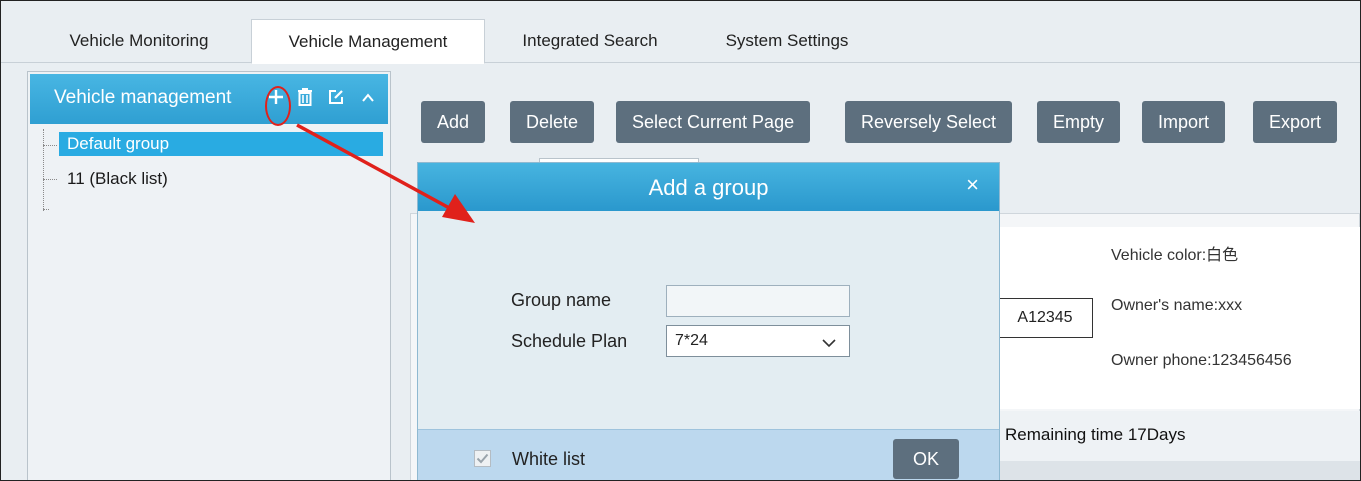 The image size is (1361, 481). Describe the element at coordinates (1201, 360) in the screenshot. I see `owner-phone-text: Owner phone:123456456` at that location.